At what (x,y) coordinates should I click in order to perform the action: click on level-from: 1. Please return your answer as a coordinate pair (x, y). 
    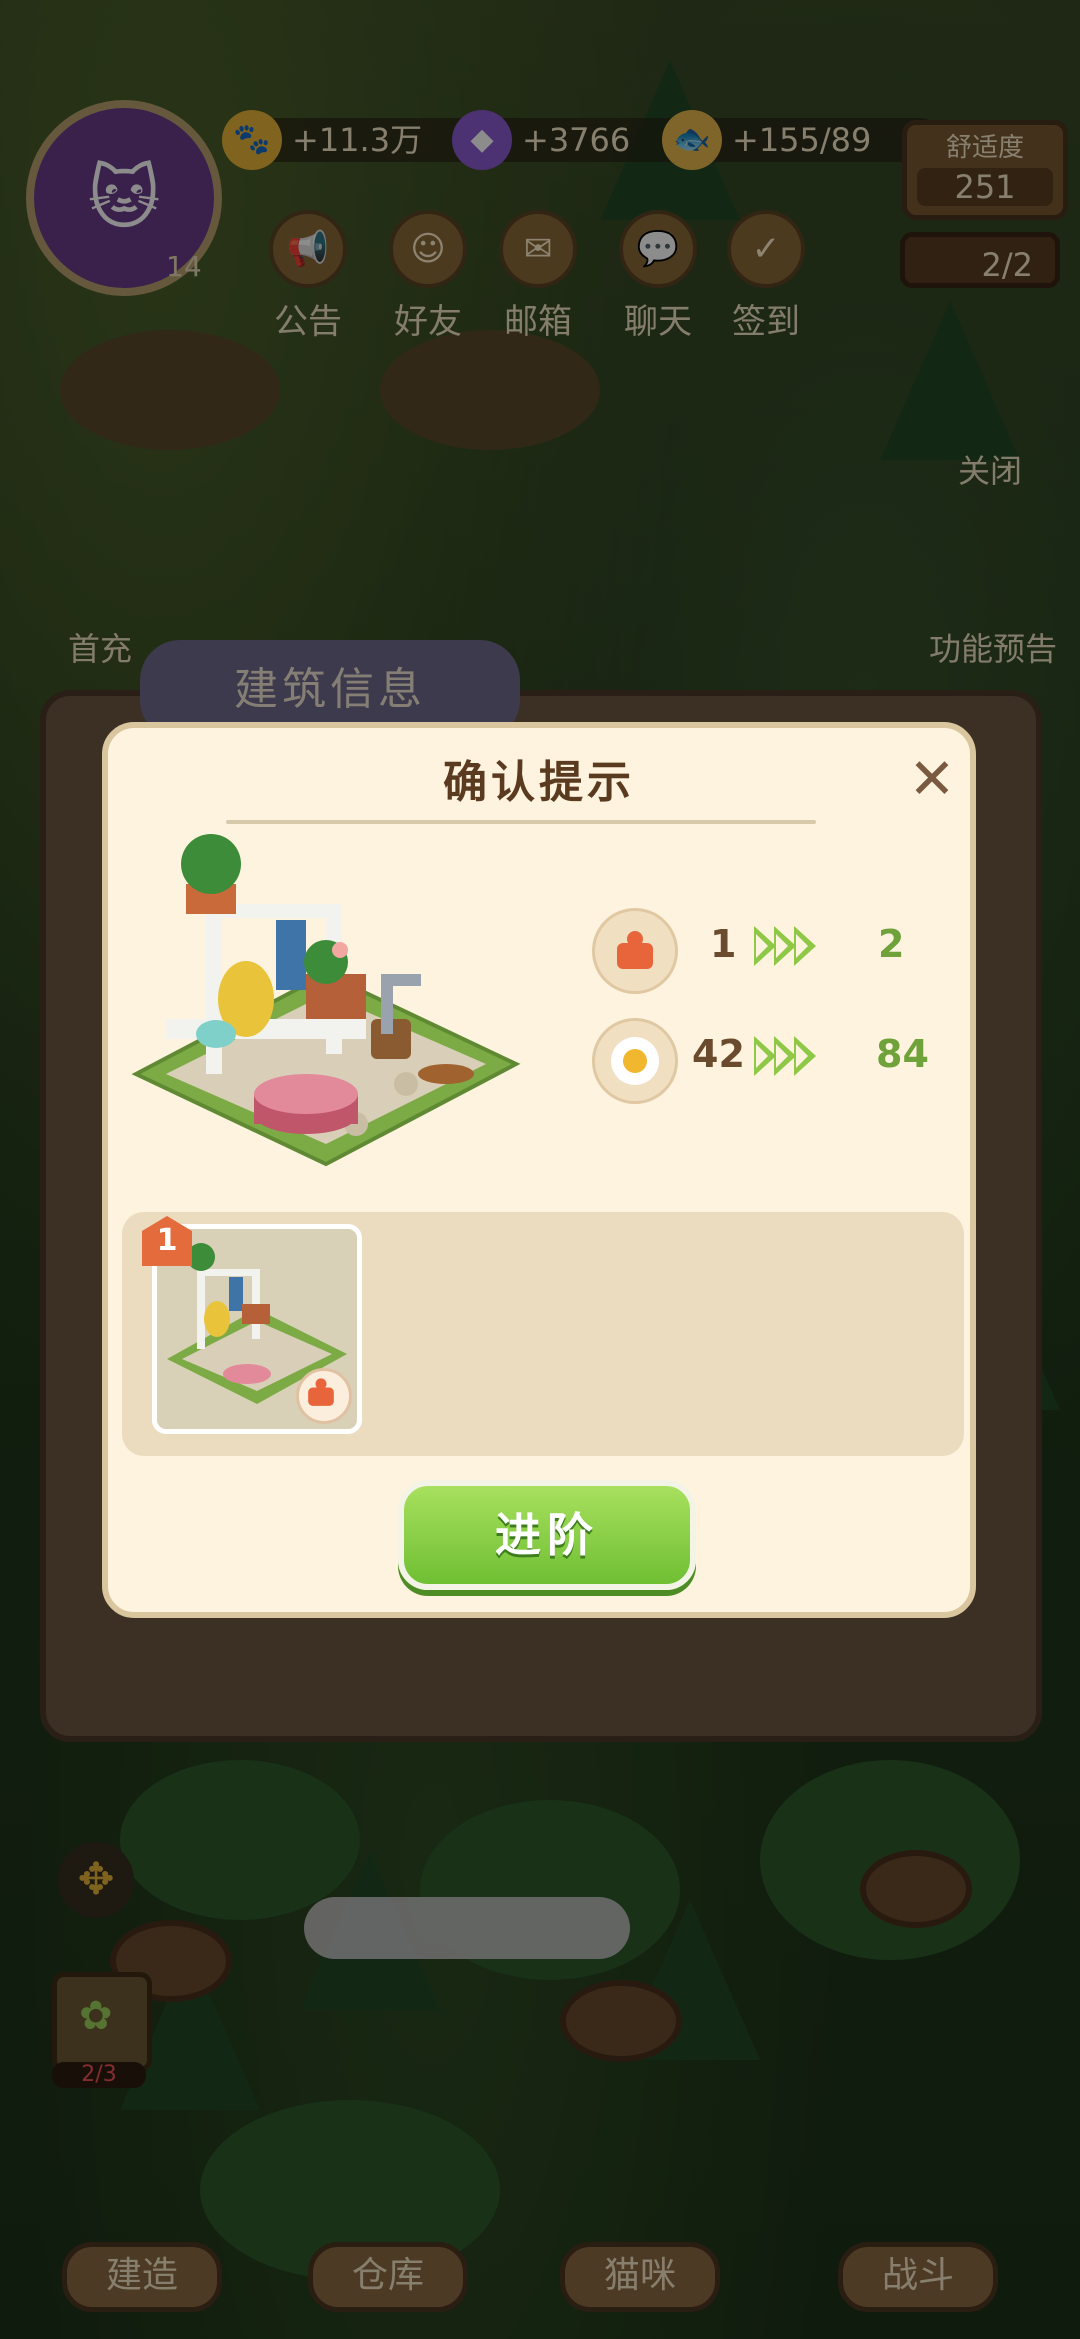
    Looking at the image, I should click on (723, 944).